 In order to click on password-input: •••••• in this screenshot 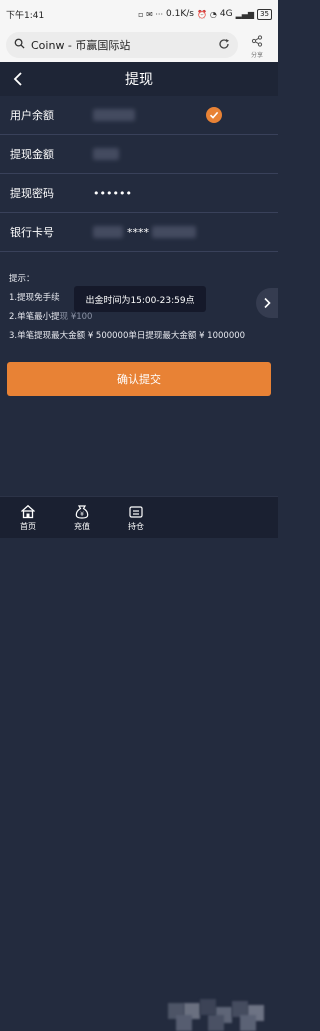, I will do `click(112, 193)`.